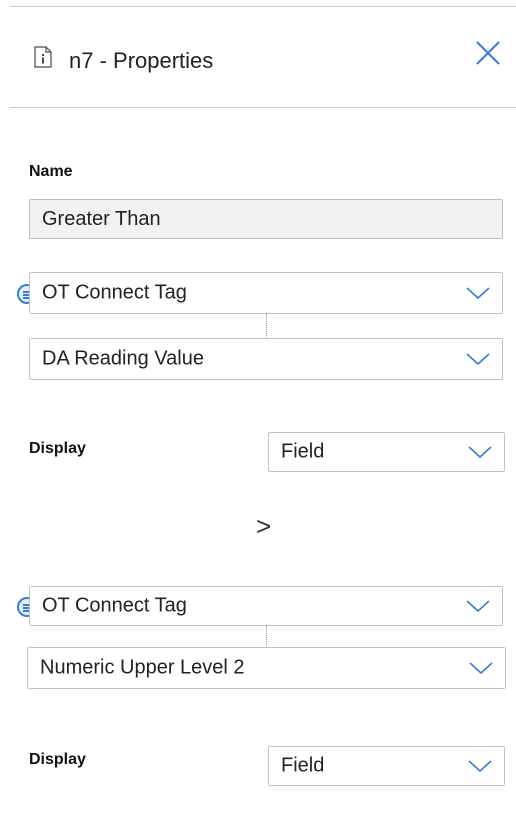 This screenshot has width=516, height=827. What do you see at coordinates (141, 60) in the screenshot?
I see `panel-title: n7 - Properties` at bounding box center [141, 60].